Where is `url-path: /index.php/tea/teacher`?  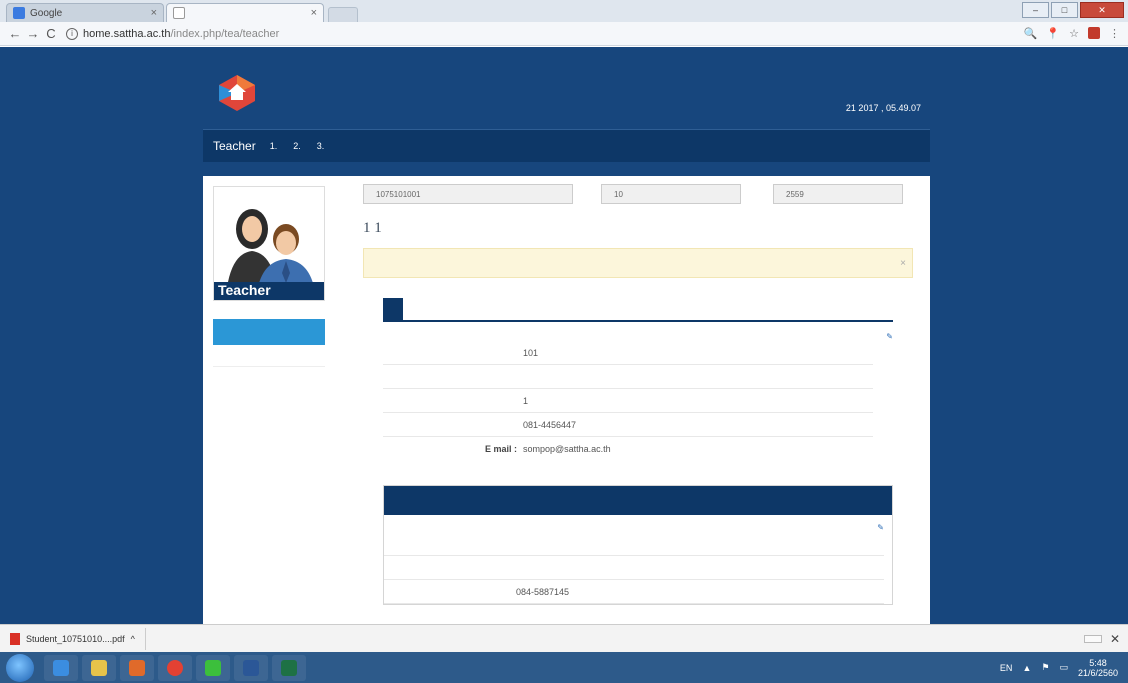 url-path: /index.php/tea/teacher is located at coordinates (225, 33).